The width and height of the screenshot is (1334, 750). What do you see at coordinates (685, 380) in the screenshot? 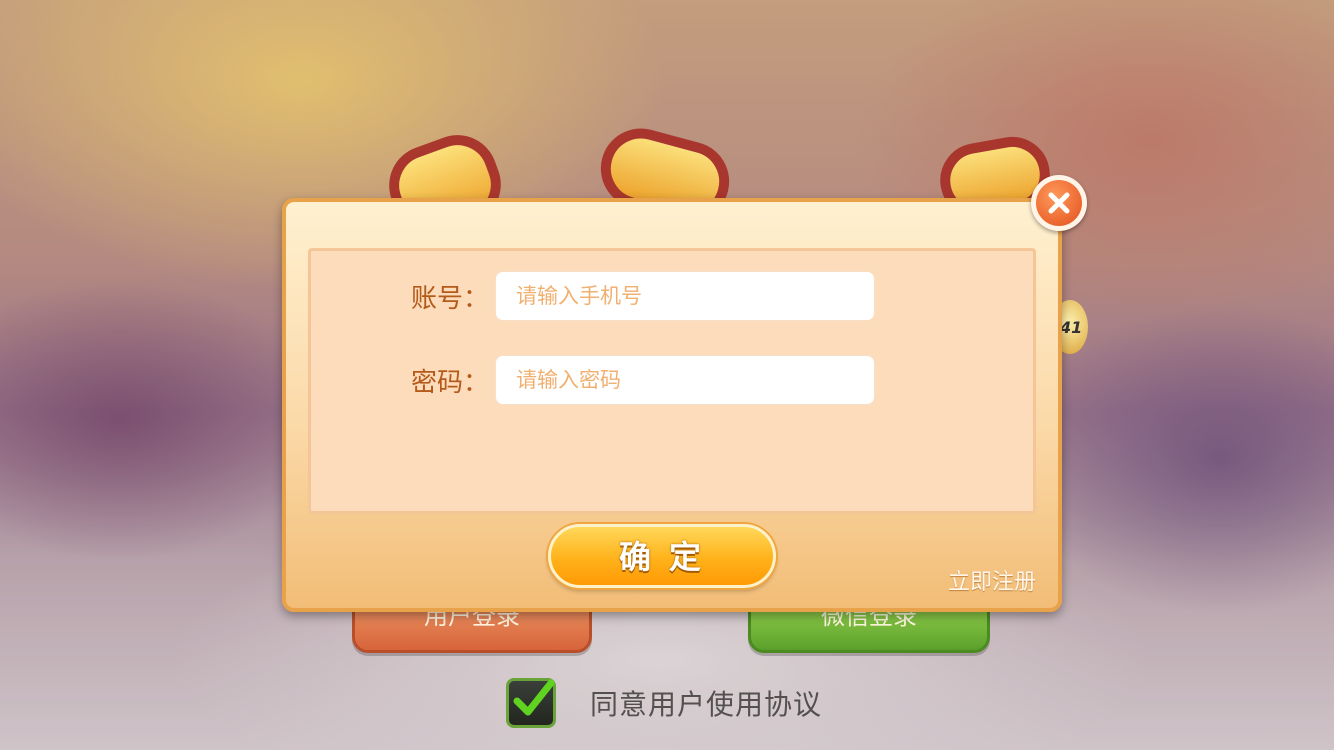
I see `password-input` at bounding box center [685, 380].